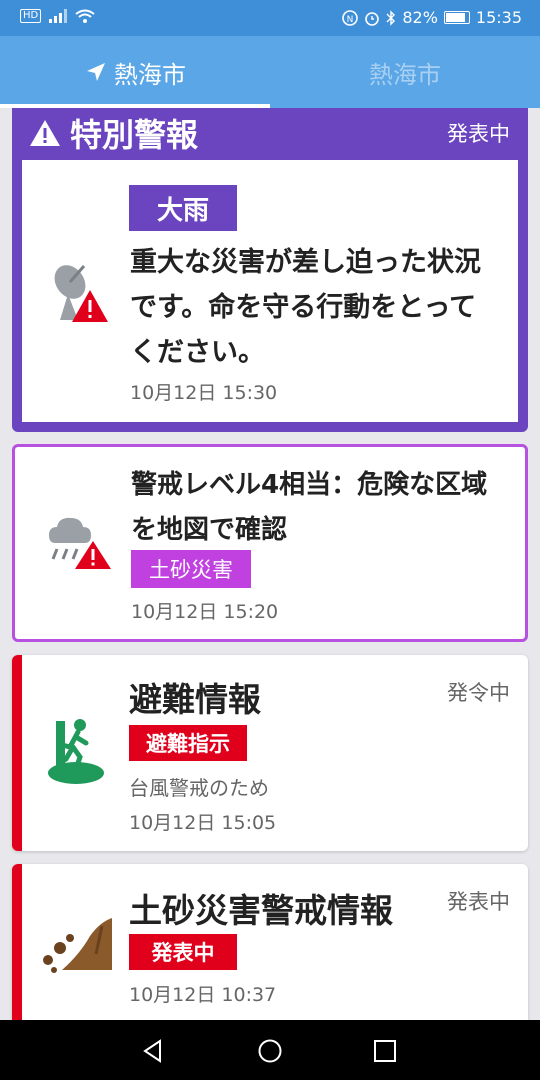 Image resolution: width=540 pixels, height=1080 pixels. Describe the element at coordinates (205, 612) in the screenshot. I see `risk-level-time: 10月12日 15:20` at that location.